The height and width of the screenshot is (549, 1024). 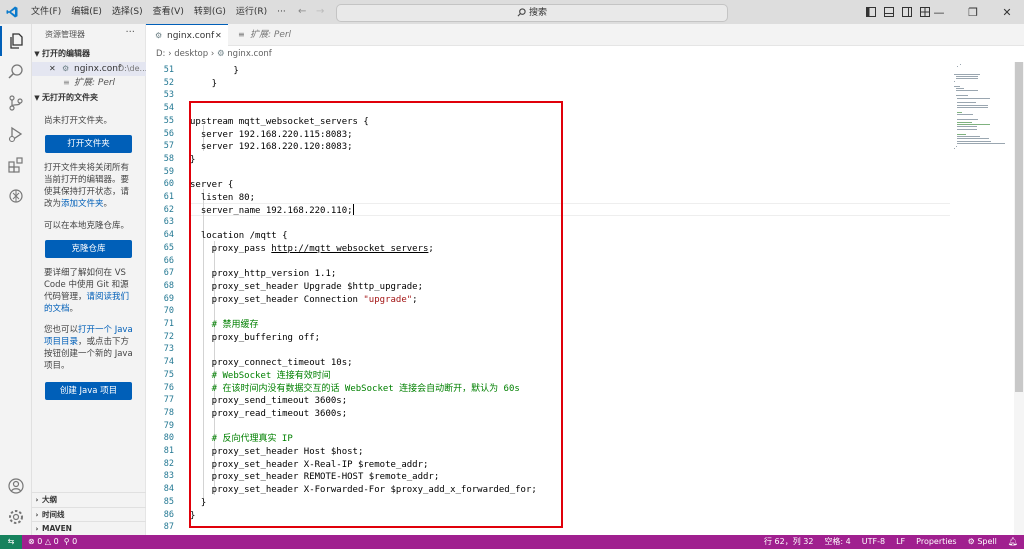 What do you see at coordinates (82, 204) in the screenshot?
I see `add-folder-link: 添加文件夹` at bounding box center [82, 204].